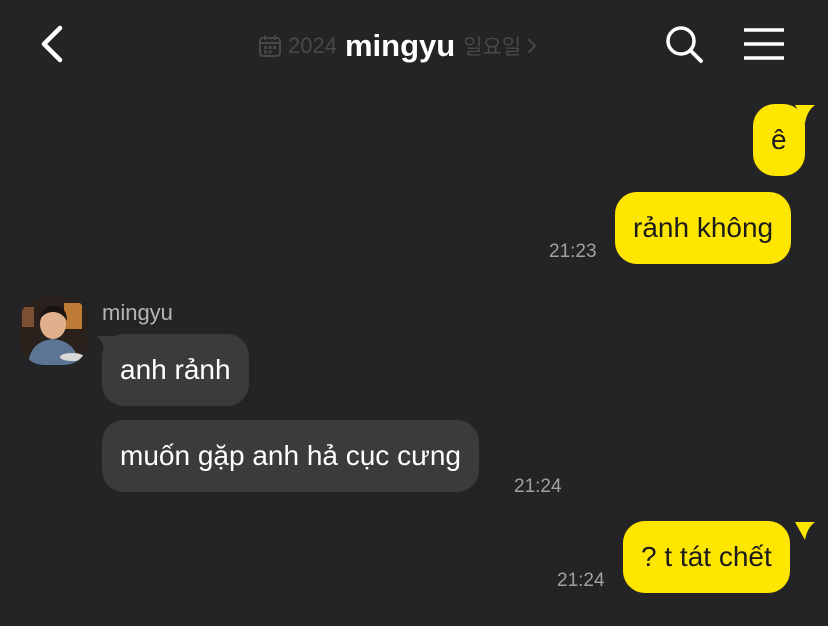 This screenshot has height=626, width=828. I want to click on message-bubble-outgoing: ? t tát chết, so click(706, 557).